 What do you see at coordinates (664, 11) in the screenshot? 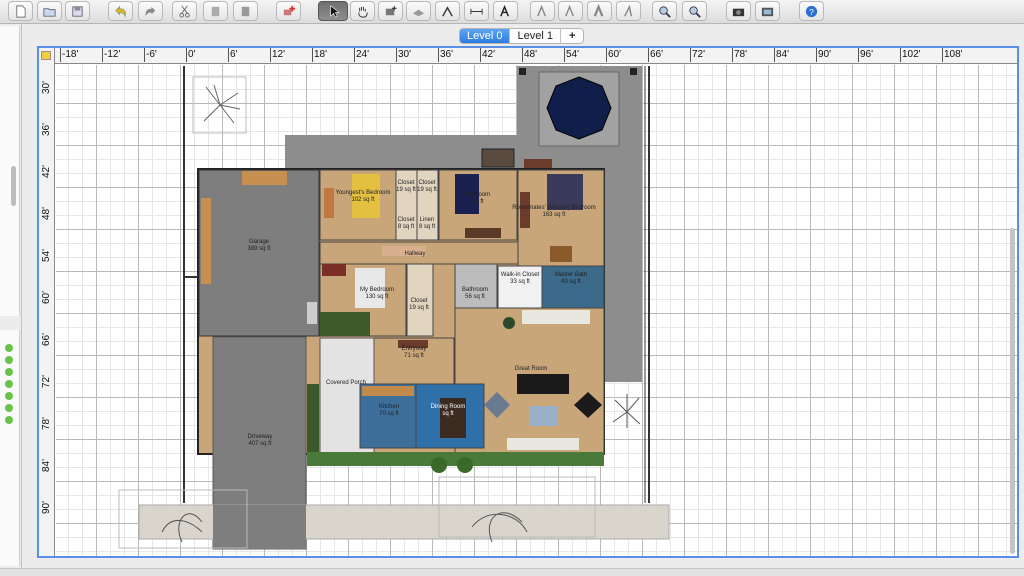
I see `zoom-in-button` at bounding box center [664, 11].